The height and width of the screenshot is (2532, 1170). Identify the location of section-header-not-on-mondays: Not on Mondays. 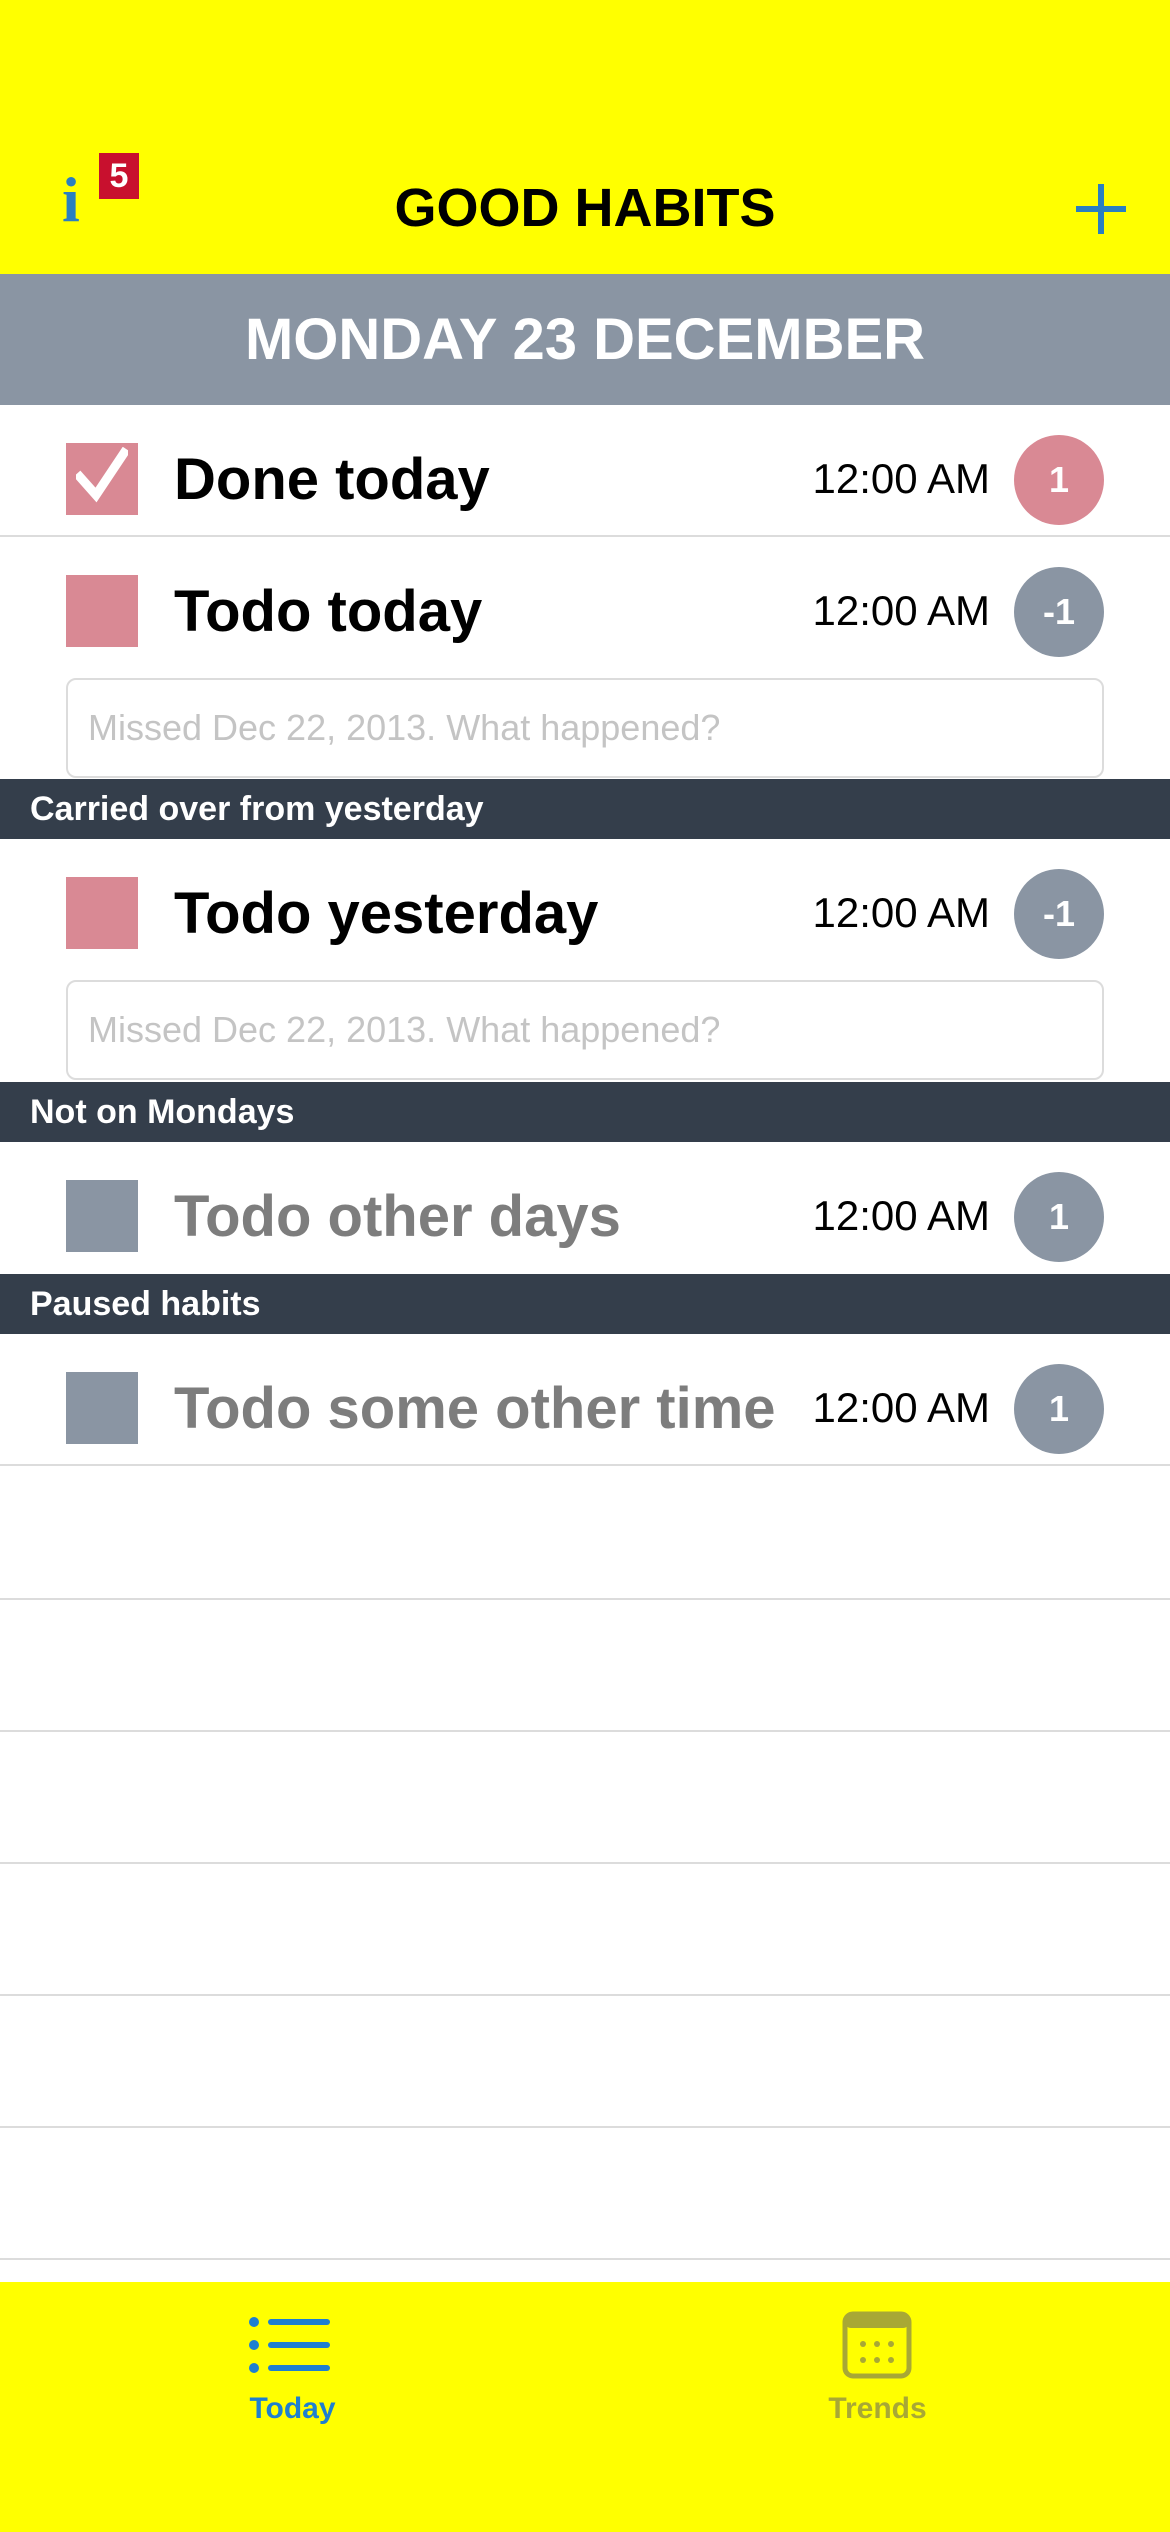
(585, 1112).